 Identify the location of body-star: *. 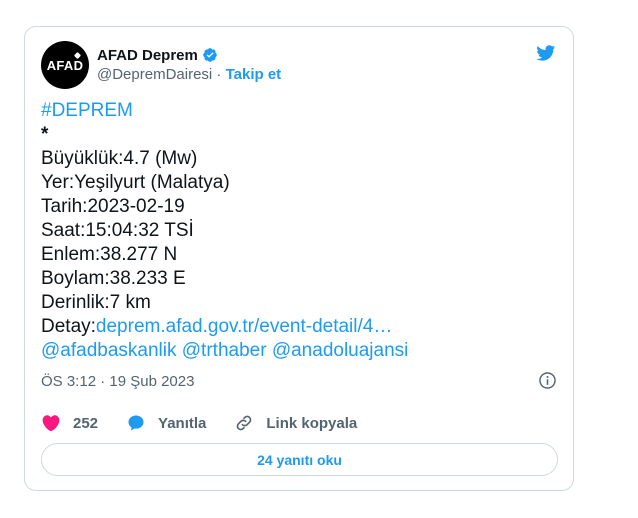
(45, 134).